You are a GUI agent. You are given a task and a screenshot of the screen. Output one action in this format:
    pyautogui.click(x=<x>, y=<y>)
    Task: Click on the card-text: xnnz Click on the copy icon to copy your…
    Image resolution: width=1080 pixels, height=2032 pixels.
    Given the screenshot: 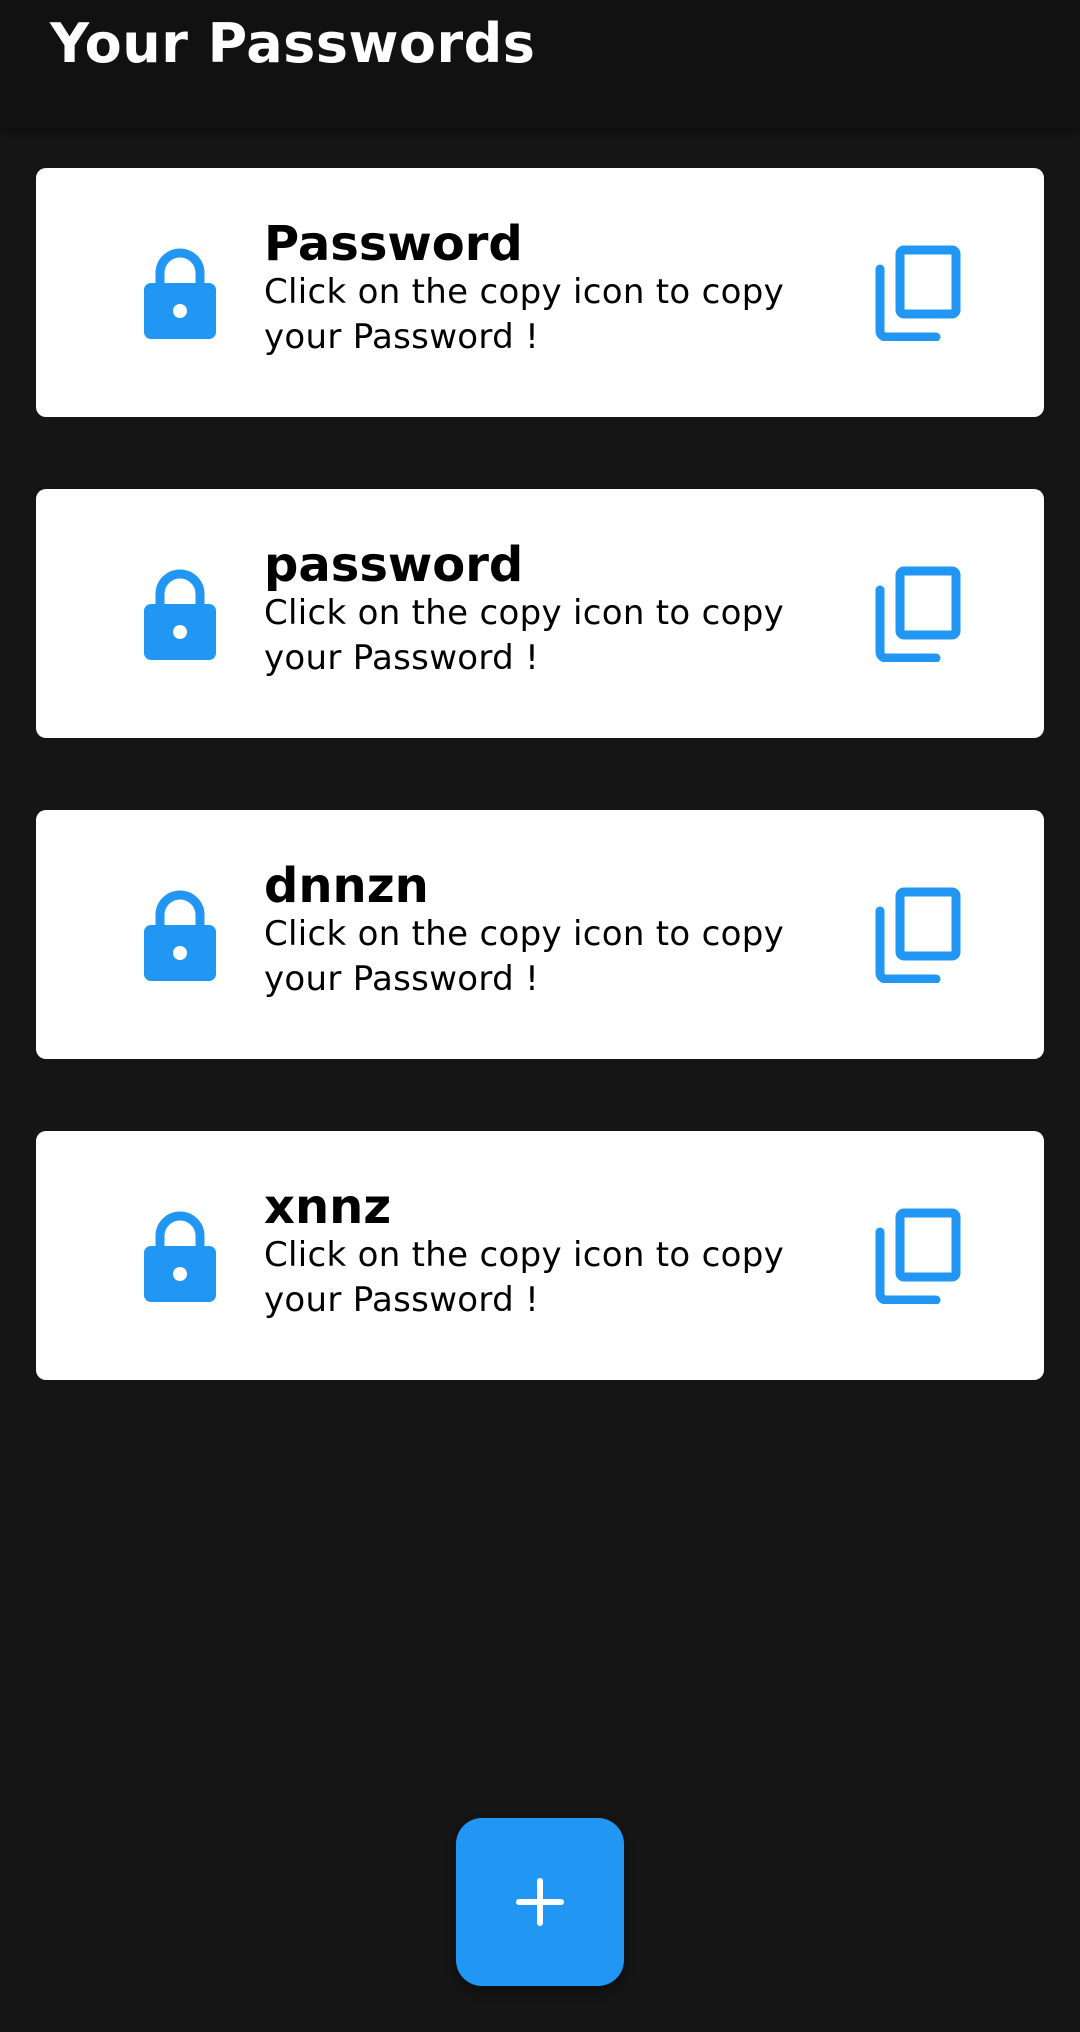 What is the action you would take?
    pyautogui.click(x=564, y=1252)
    